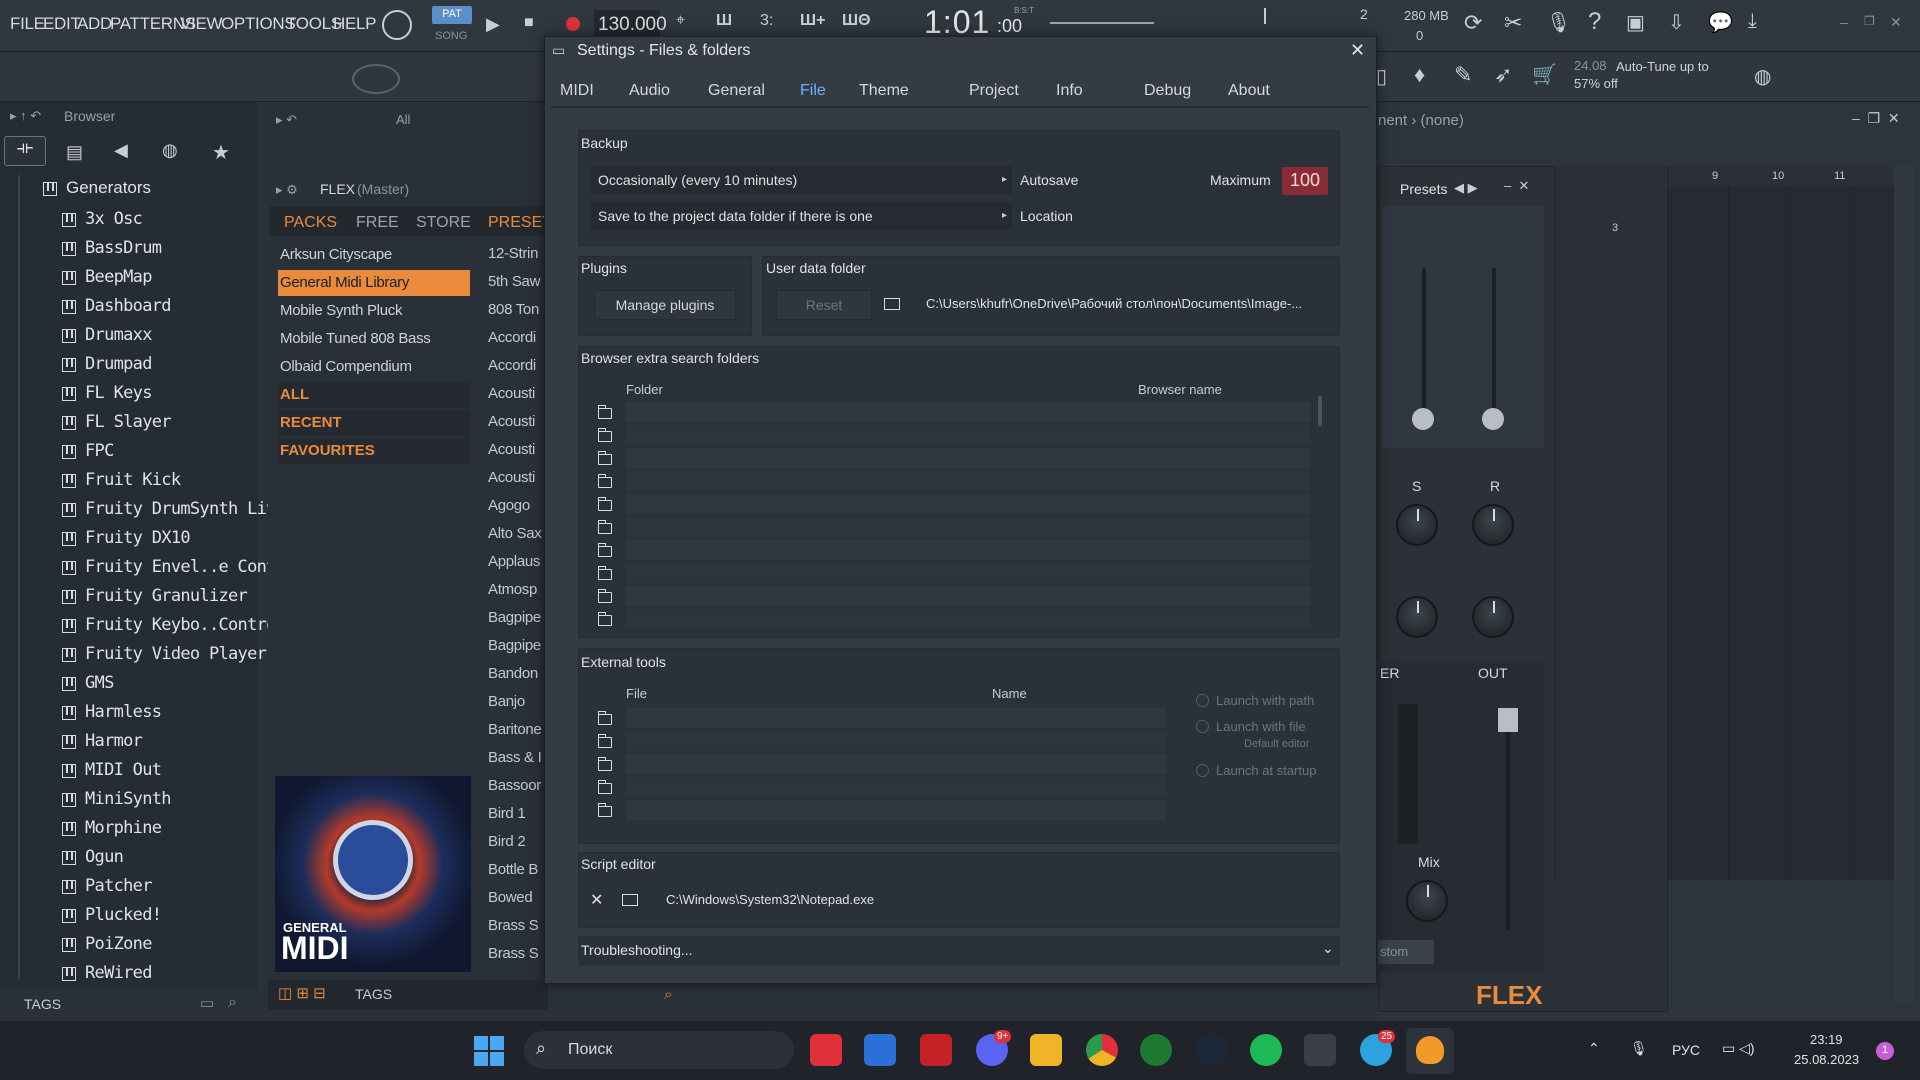 This screenshot has height=1080, width=1920. Describe the element at coordinates (1508, 720) in the screenshot. I see `out-fader-handle` at that location.